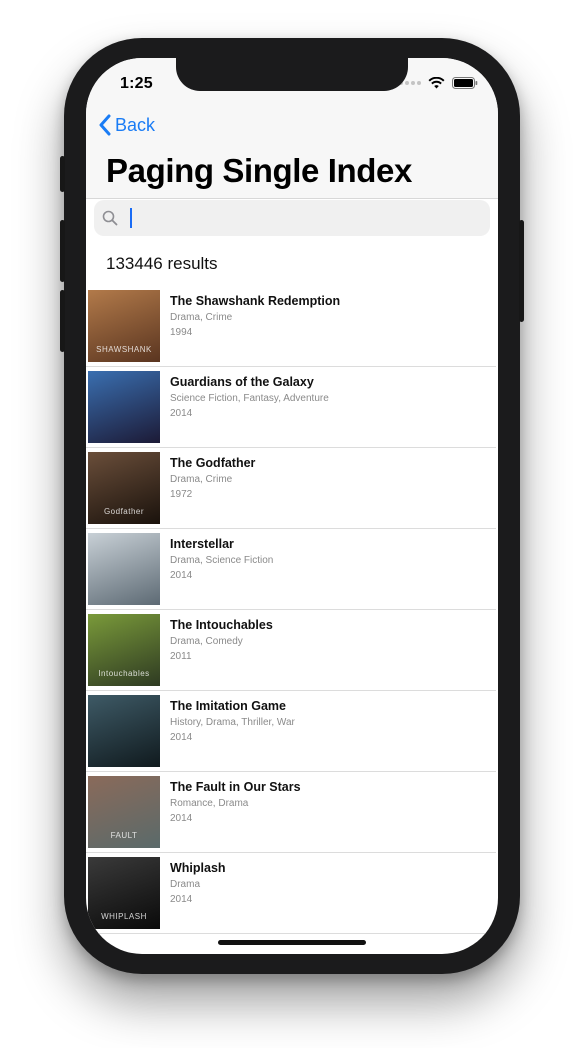 The width and height of the screenshot is (584, 1048). I want to click on movie-poster: Godfather, so click(124, 488).